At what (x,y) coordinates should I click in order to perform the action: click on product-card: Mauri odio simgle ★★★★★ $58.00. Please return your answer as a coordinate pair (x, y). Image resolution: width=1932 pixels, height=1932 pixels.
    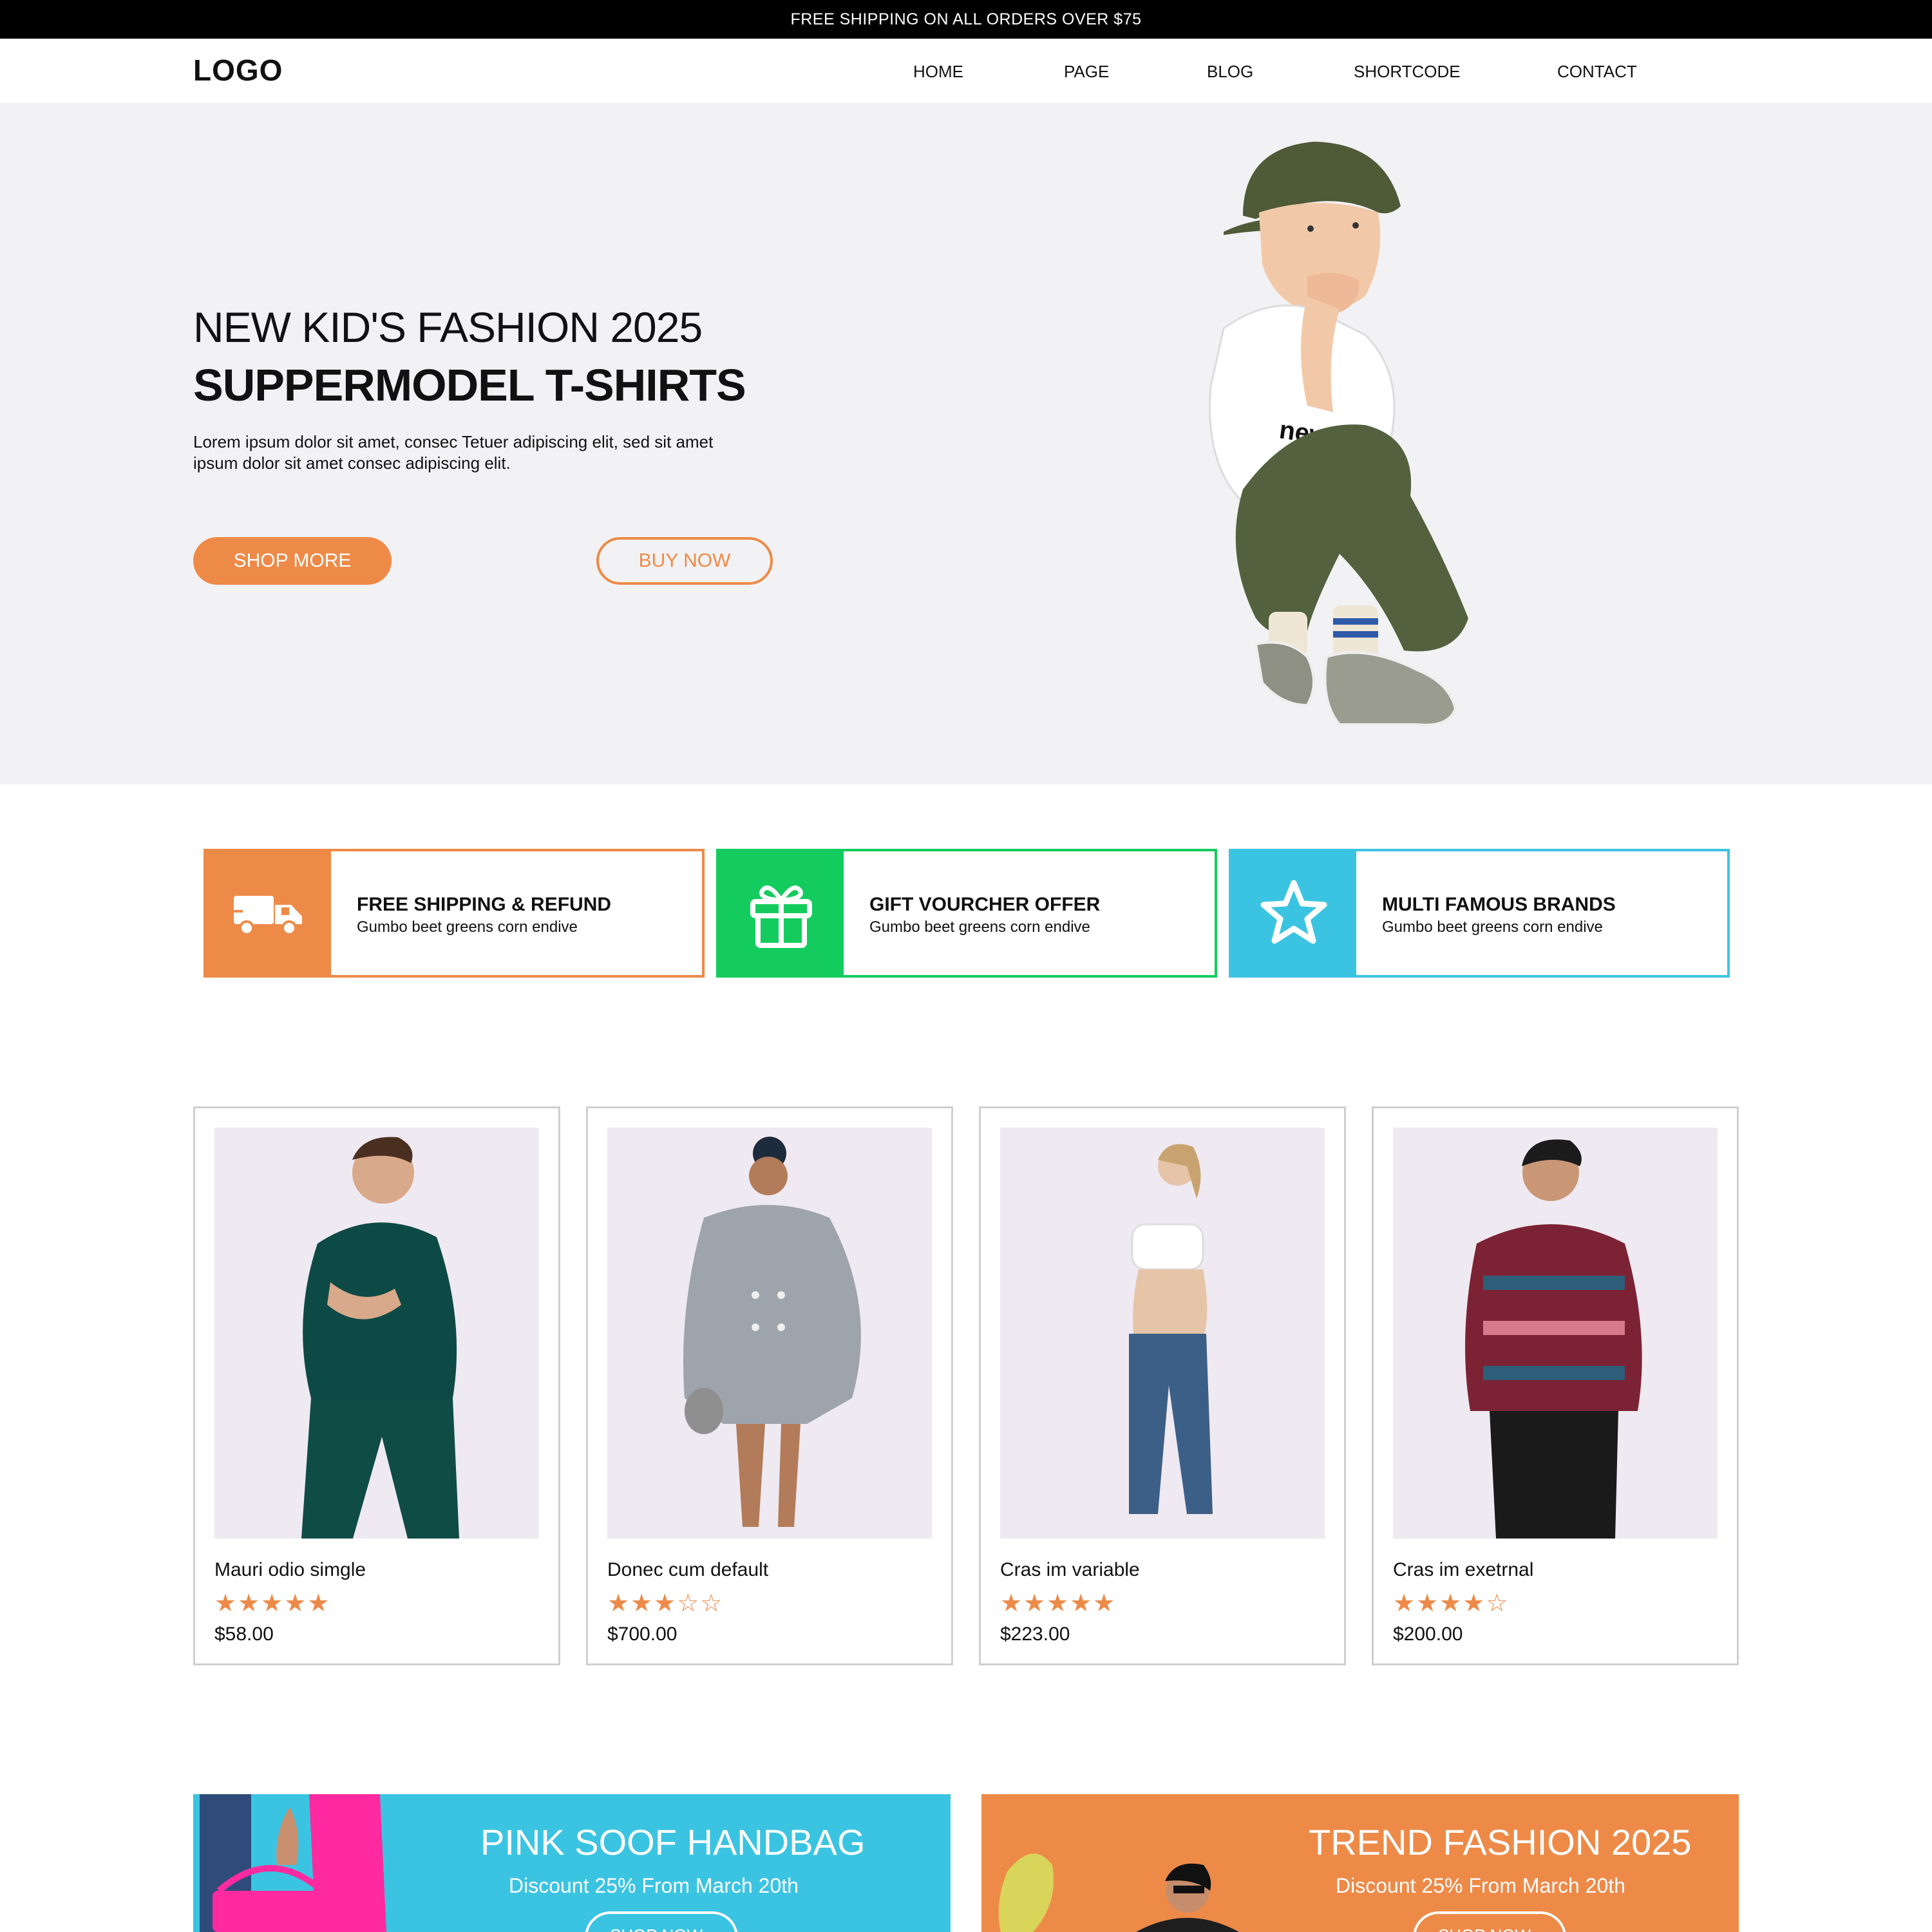
    Looking at the image, I should click on (377, 1385).